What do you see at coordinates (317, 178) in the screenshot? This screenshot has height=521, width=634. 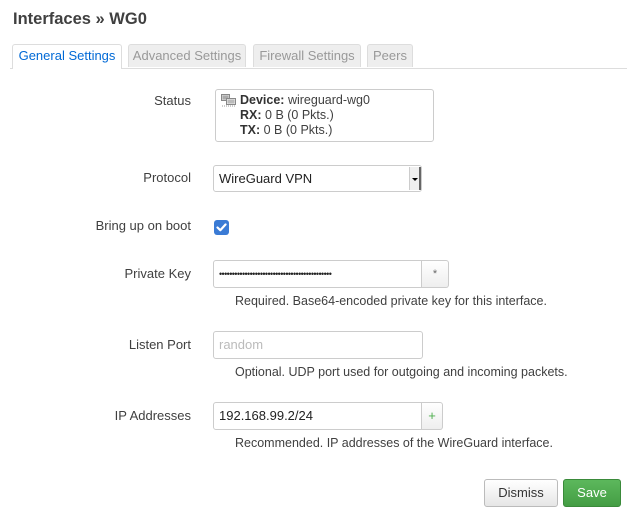 I see `protocol-select: WireGuard VPN` at bounding box center [317, 178].